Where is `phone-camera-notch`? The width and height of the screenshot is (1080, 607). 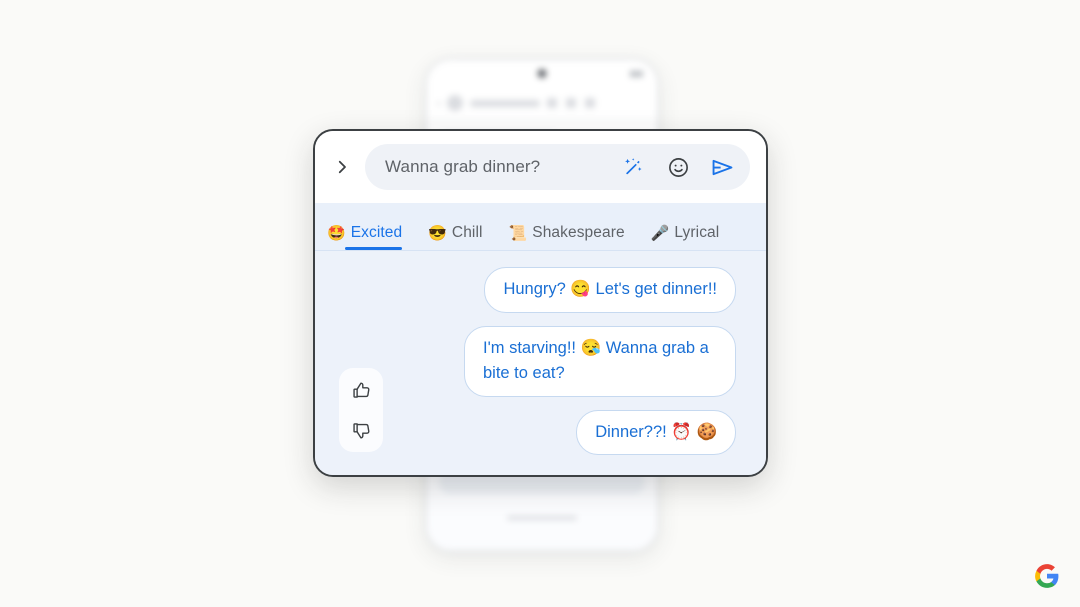 phone-camera-notch is located at coordinates (542, 73).